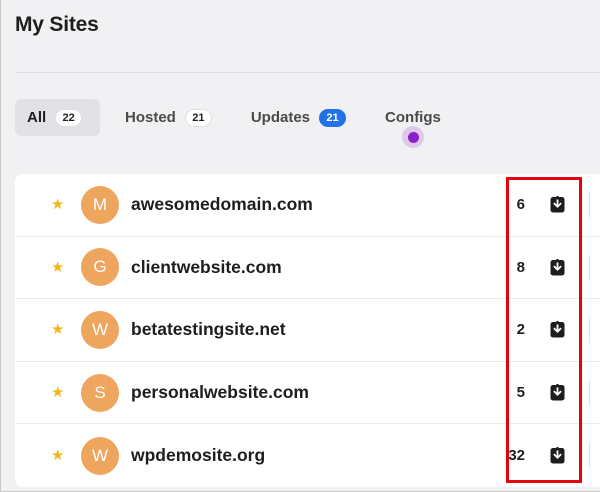 Image resolution: width=600 pixels, height=492 pixels. Describe the element at coordinates (150, 117) in the screenshot. I see `tab-label: Hosted` at that location.